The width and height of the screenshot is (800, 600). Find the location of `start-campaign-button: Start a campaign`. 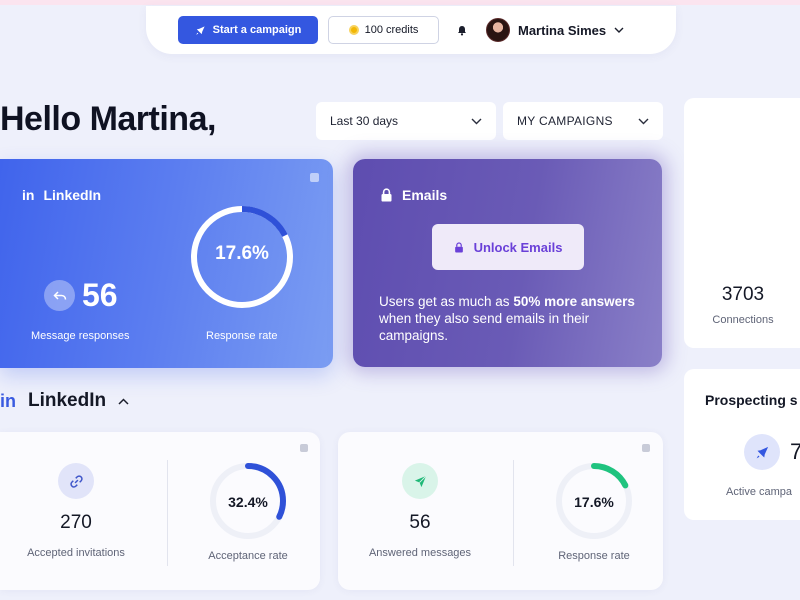

start-campaign-button: Start a campaign is located at coordinates (248, 30).